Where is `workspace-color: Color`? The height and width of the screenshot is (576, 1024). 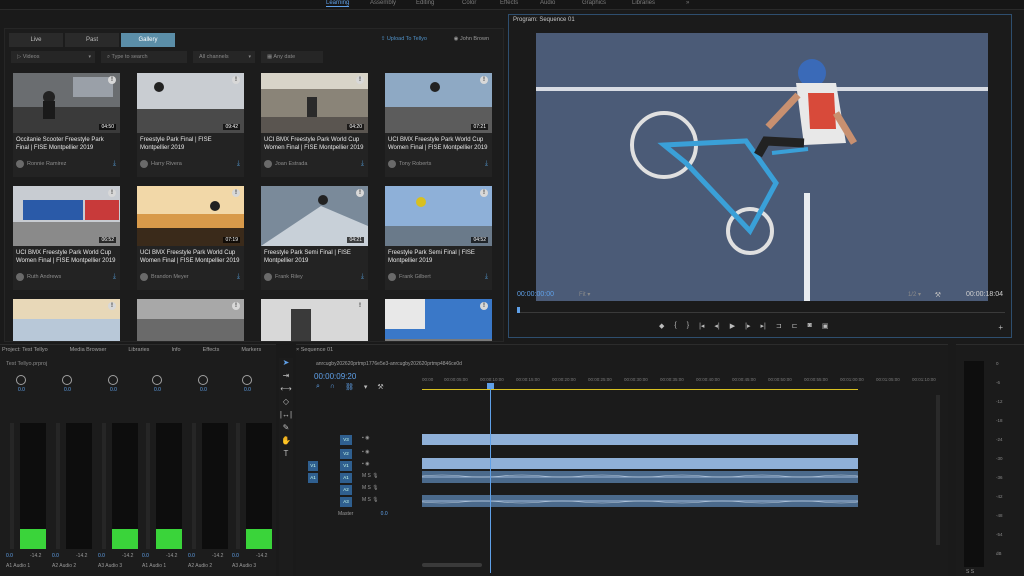
workspace-color: Color is located at coordinates (469, 3).